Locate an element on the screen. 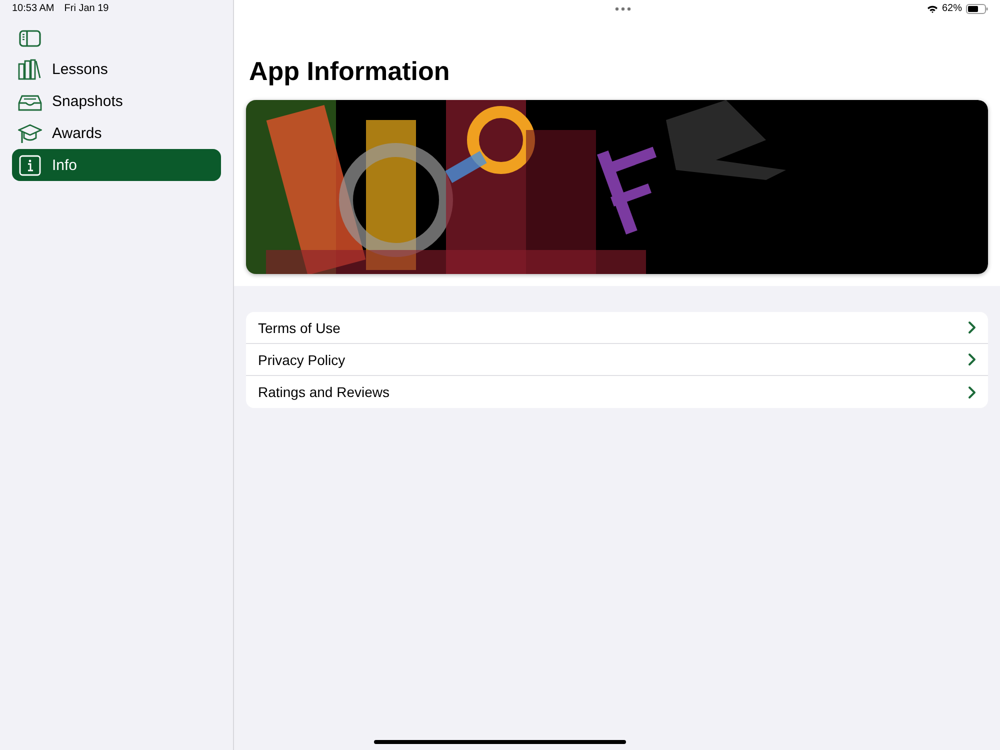 This screenshot has width=1000, height=750. sidebar-item: Awards is located at coordinates (116, 133).